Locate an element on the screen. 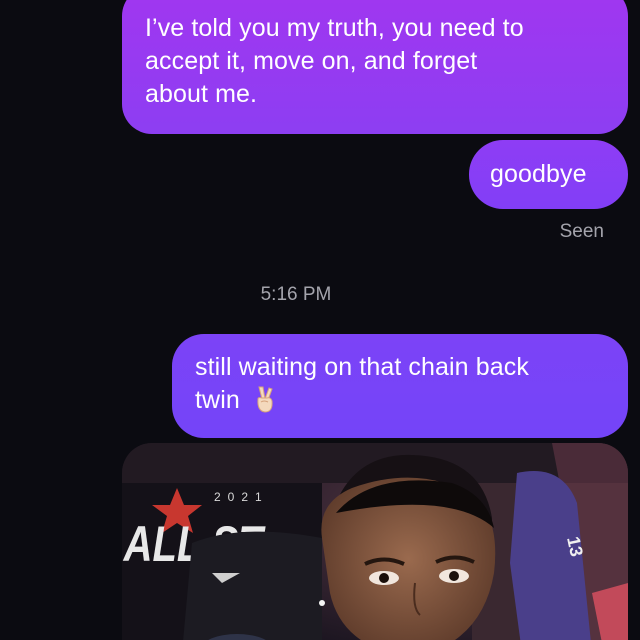 This screenshot has width=640, height=640. message-text-line: accept it, move on, and forget is located at coordinates (311, 61).